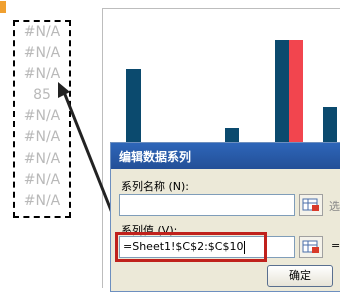 This screenshot has width=340, height=292. I want to click on ok-button: 确定, so click(300, 276).